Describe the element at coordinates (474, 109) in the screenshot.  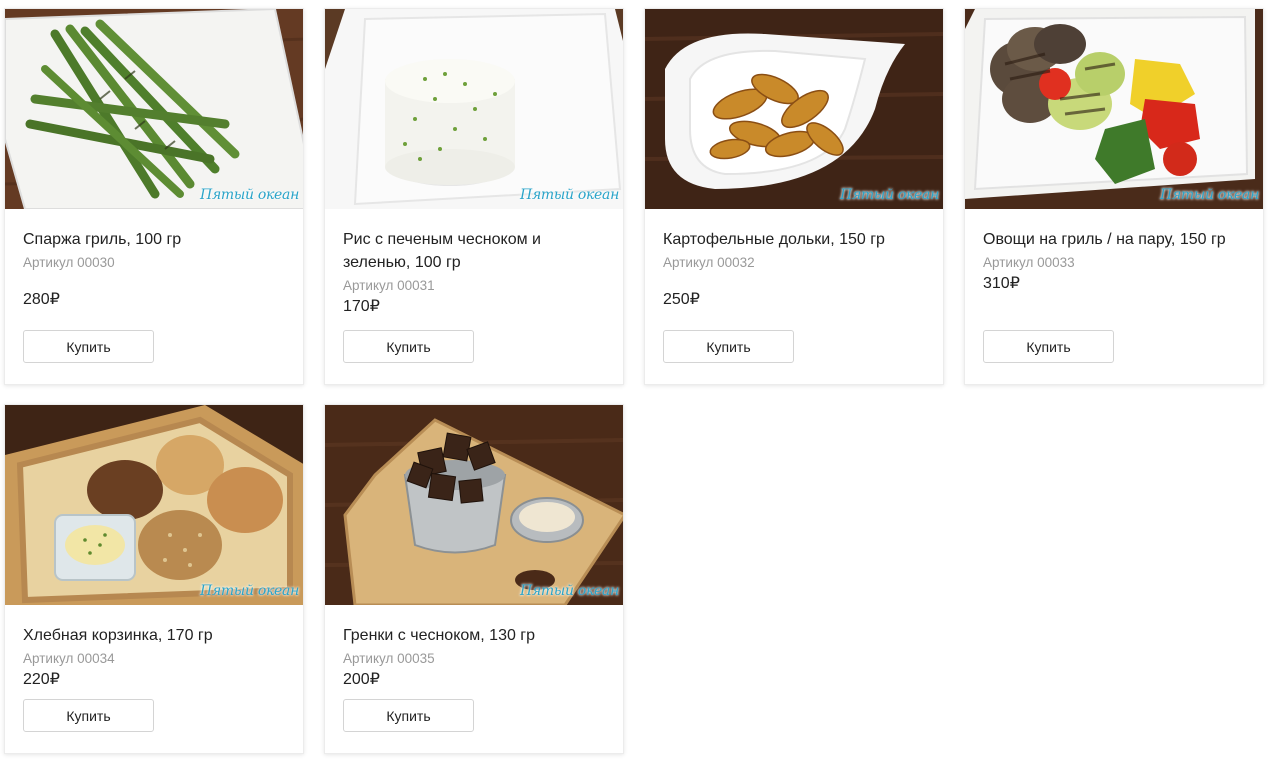
I see `product-photo-rice: Пятый океан` at that location.